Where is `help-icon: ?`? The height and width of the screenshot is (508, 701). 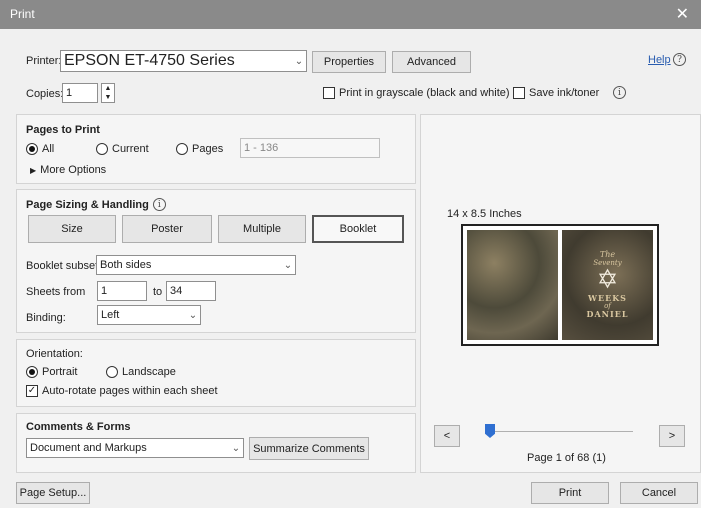
help-icon: ? is located at coordinates (679, 59).